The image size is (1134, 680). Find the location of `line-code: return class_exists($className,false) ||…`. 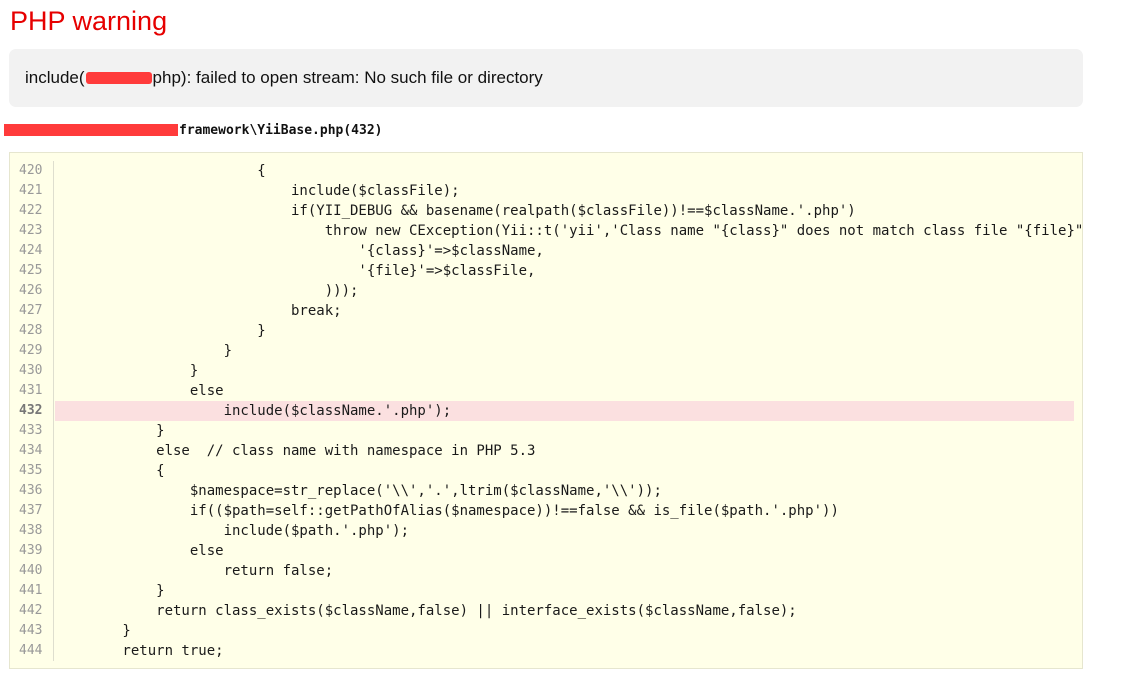

line-code: return class_exists($className,false) ||… is located at coordinates (426, 611).